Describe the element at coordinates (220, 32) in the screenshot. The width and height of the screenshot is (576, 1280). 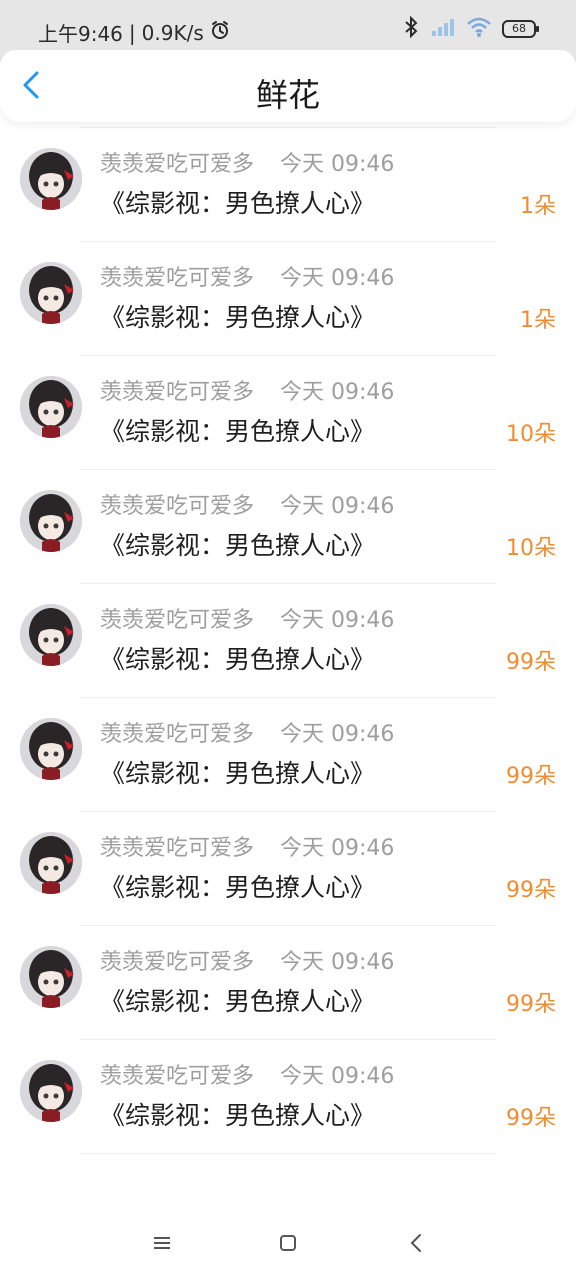
I see `alarm-icon` at that location.